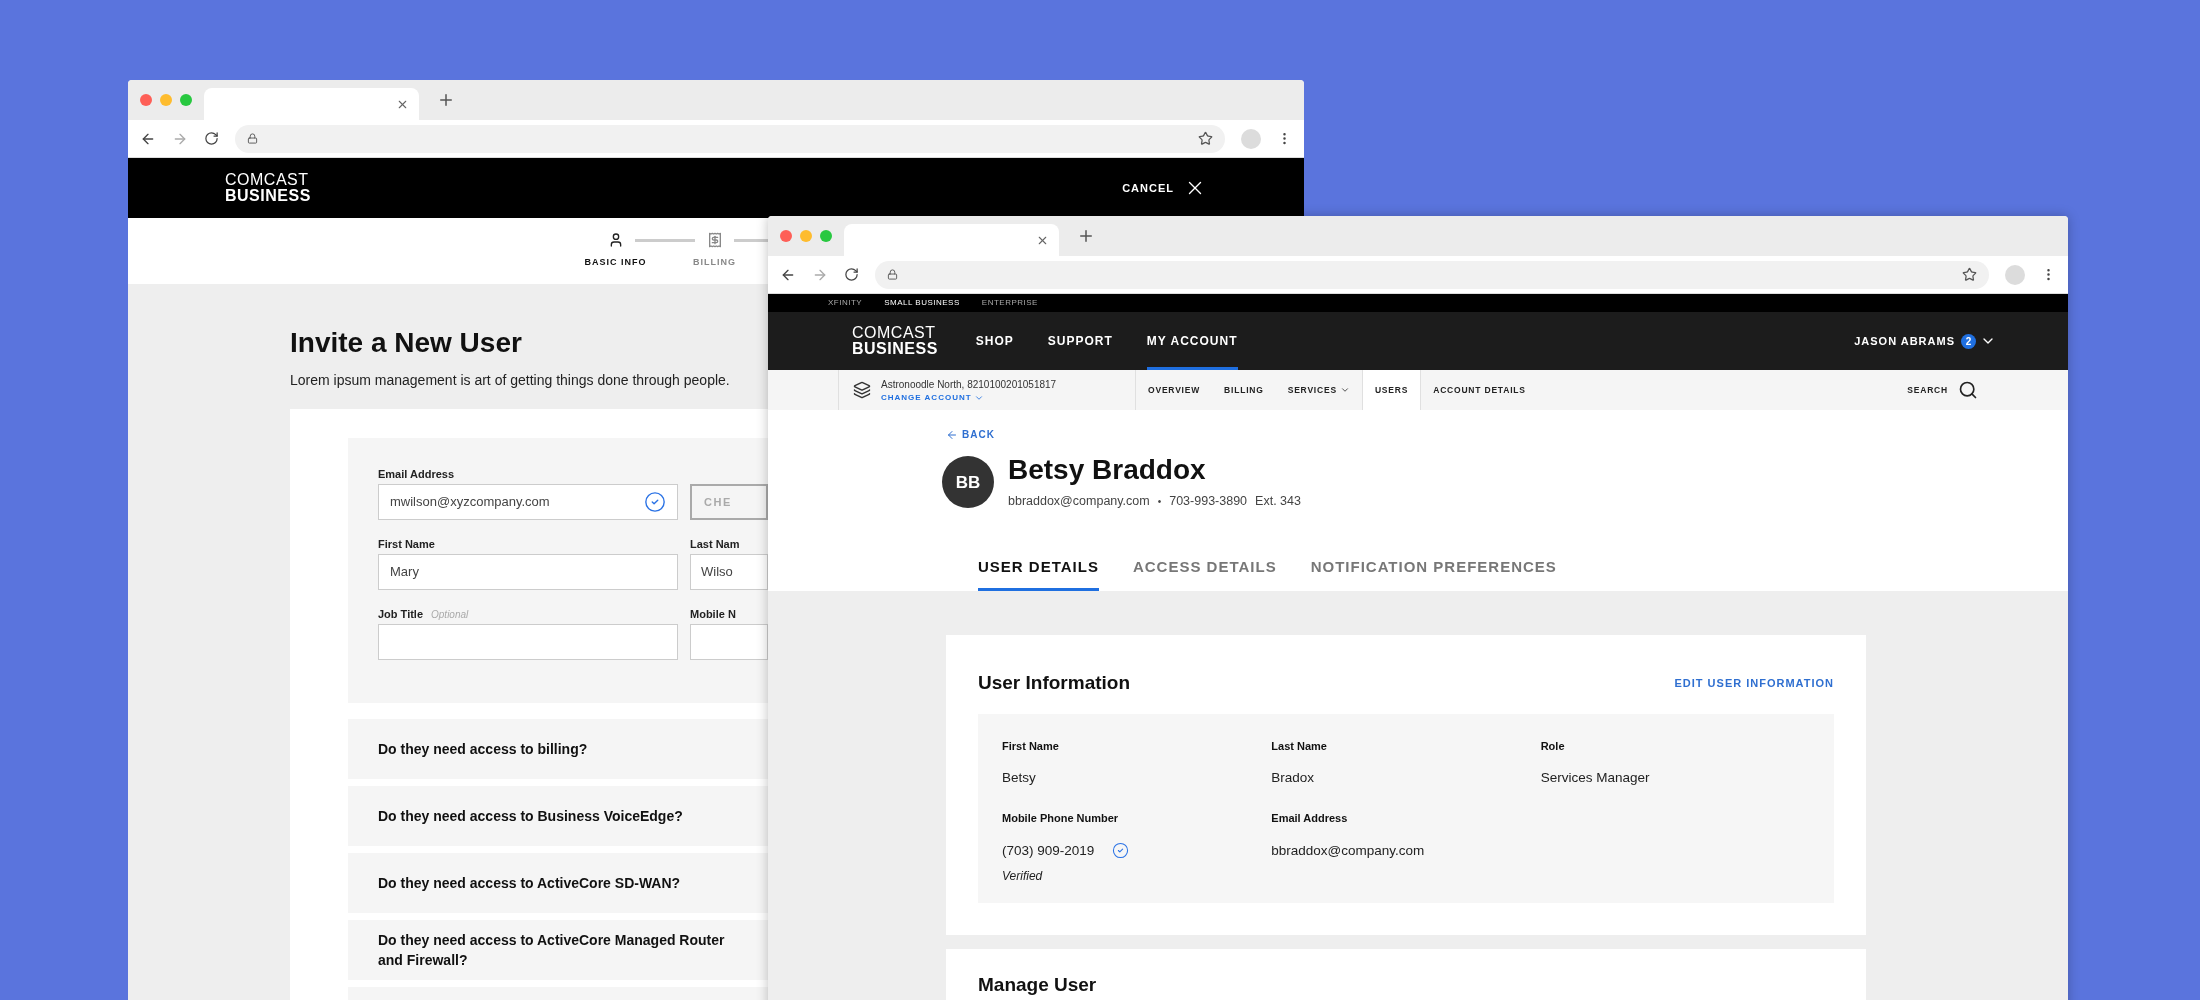 This screenshot has height=1000, width=2200. Describe the element at coordinates (714, 240) in the screenshot. I see `receipt-icon` at that location.